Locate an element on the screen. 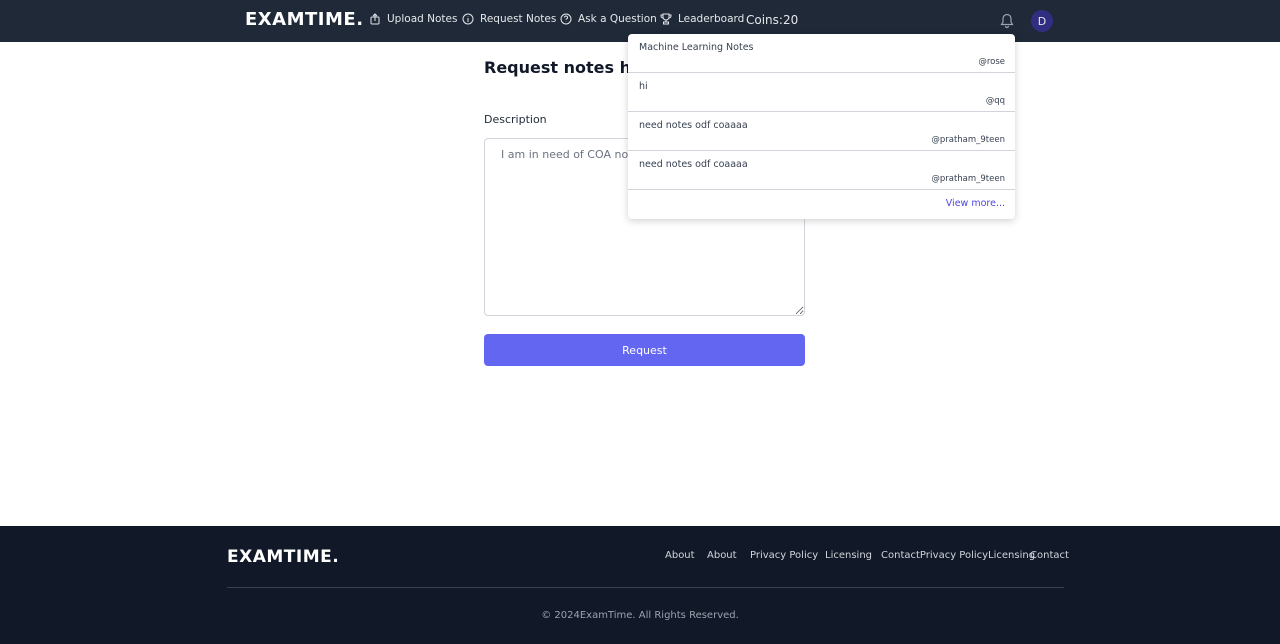 Image resolution: width=1280 pixels, height=644 pixels. footer-link-contact-combined: ContactPrivacy PolicyLicensing is located at coordinates (958, 555).